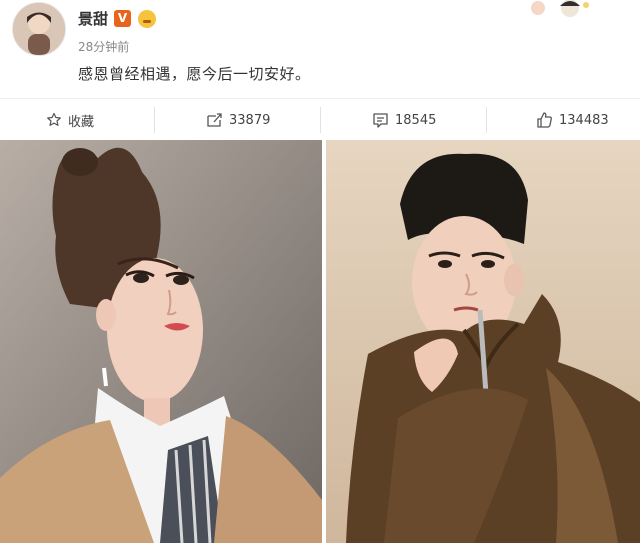 The width and height of the screenshot is (640, 543). I want to click on like-button: 134483, so click(572, 120).